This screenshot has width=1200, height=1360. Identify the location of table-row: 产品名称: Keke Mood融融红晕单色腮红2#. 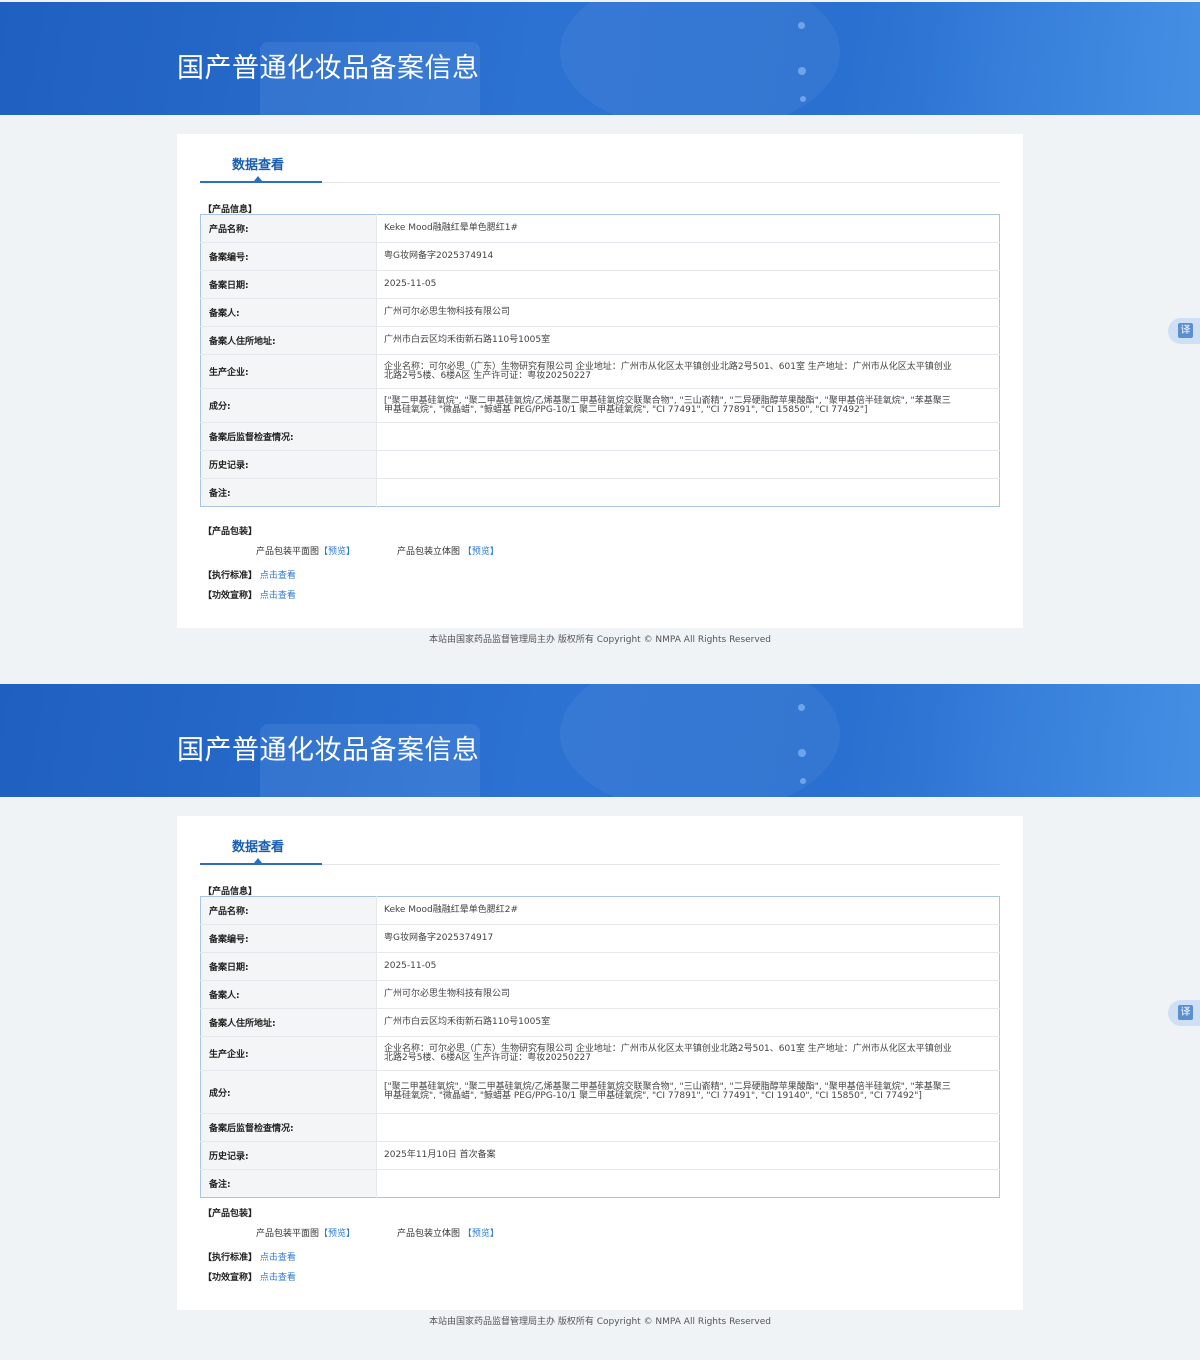
(600, 910).